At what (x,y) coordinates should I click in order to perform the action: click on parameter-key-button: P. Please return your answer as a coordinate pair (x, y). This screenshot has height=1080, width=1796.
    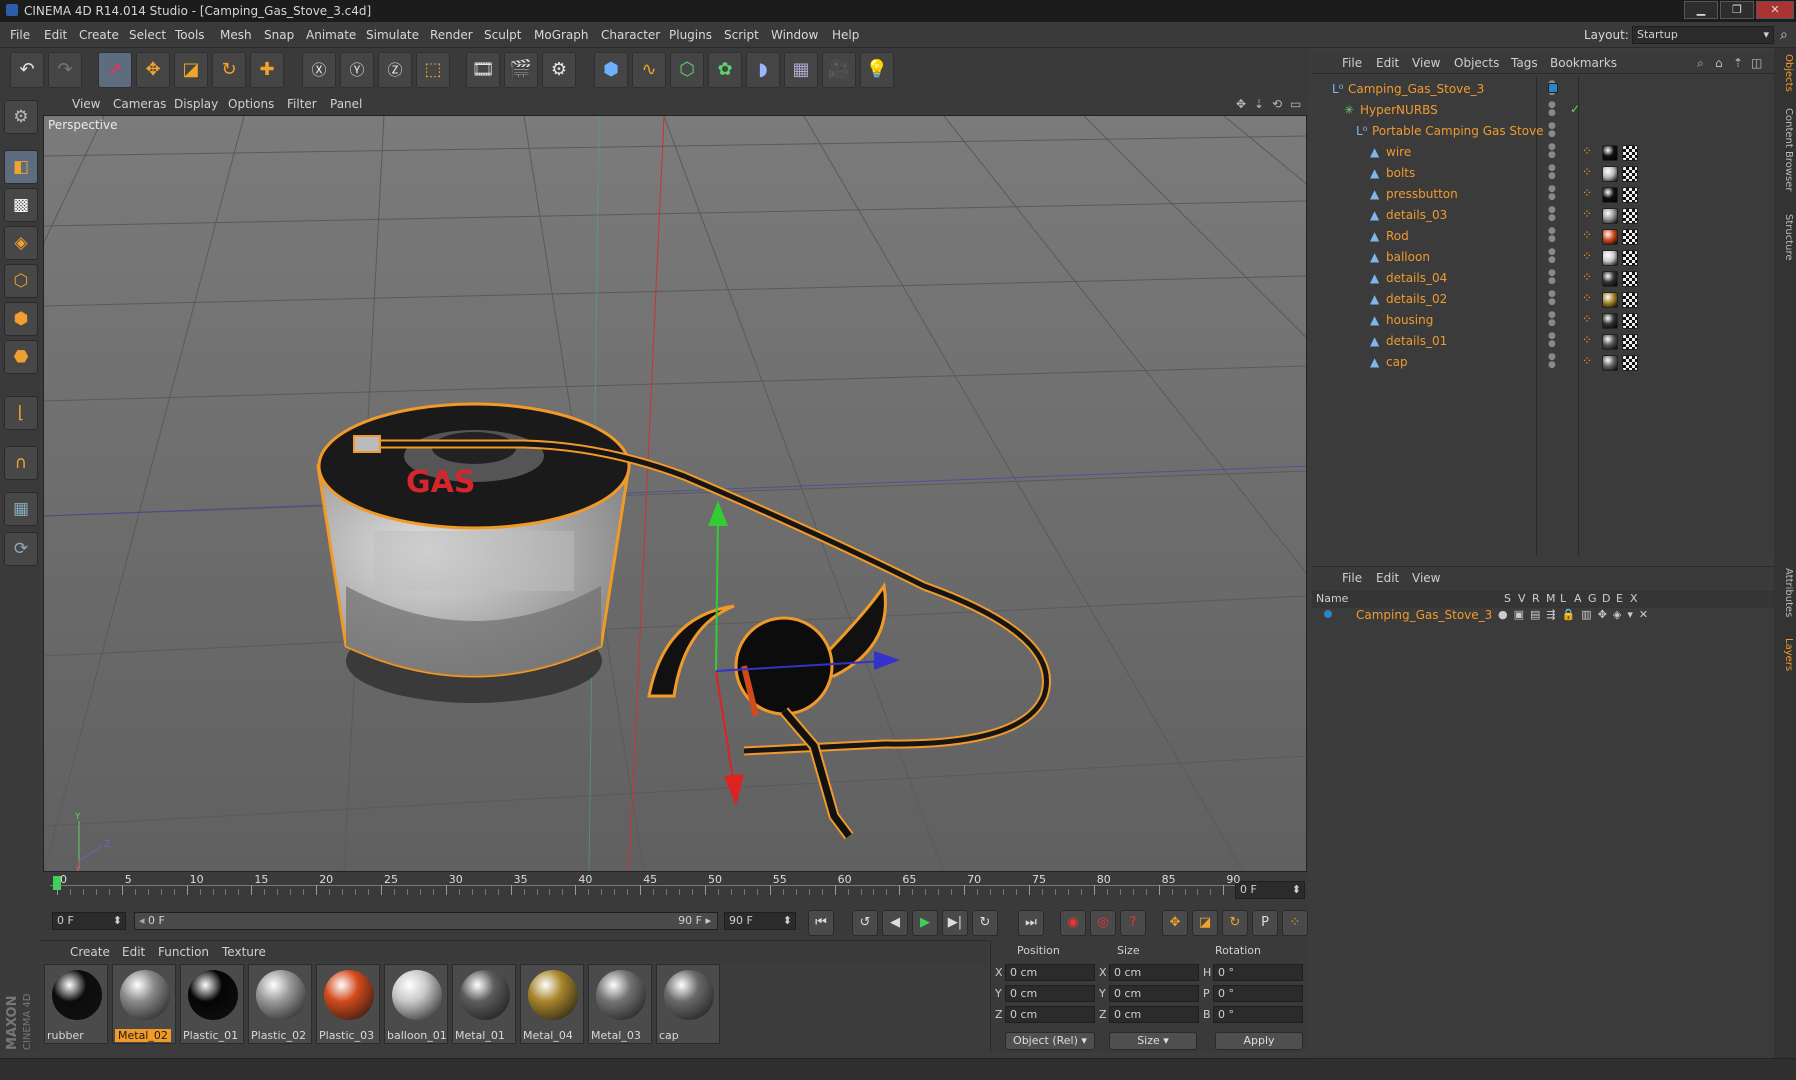
    Looking at the image, I should click on (1265, 923).